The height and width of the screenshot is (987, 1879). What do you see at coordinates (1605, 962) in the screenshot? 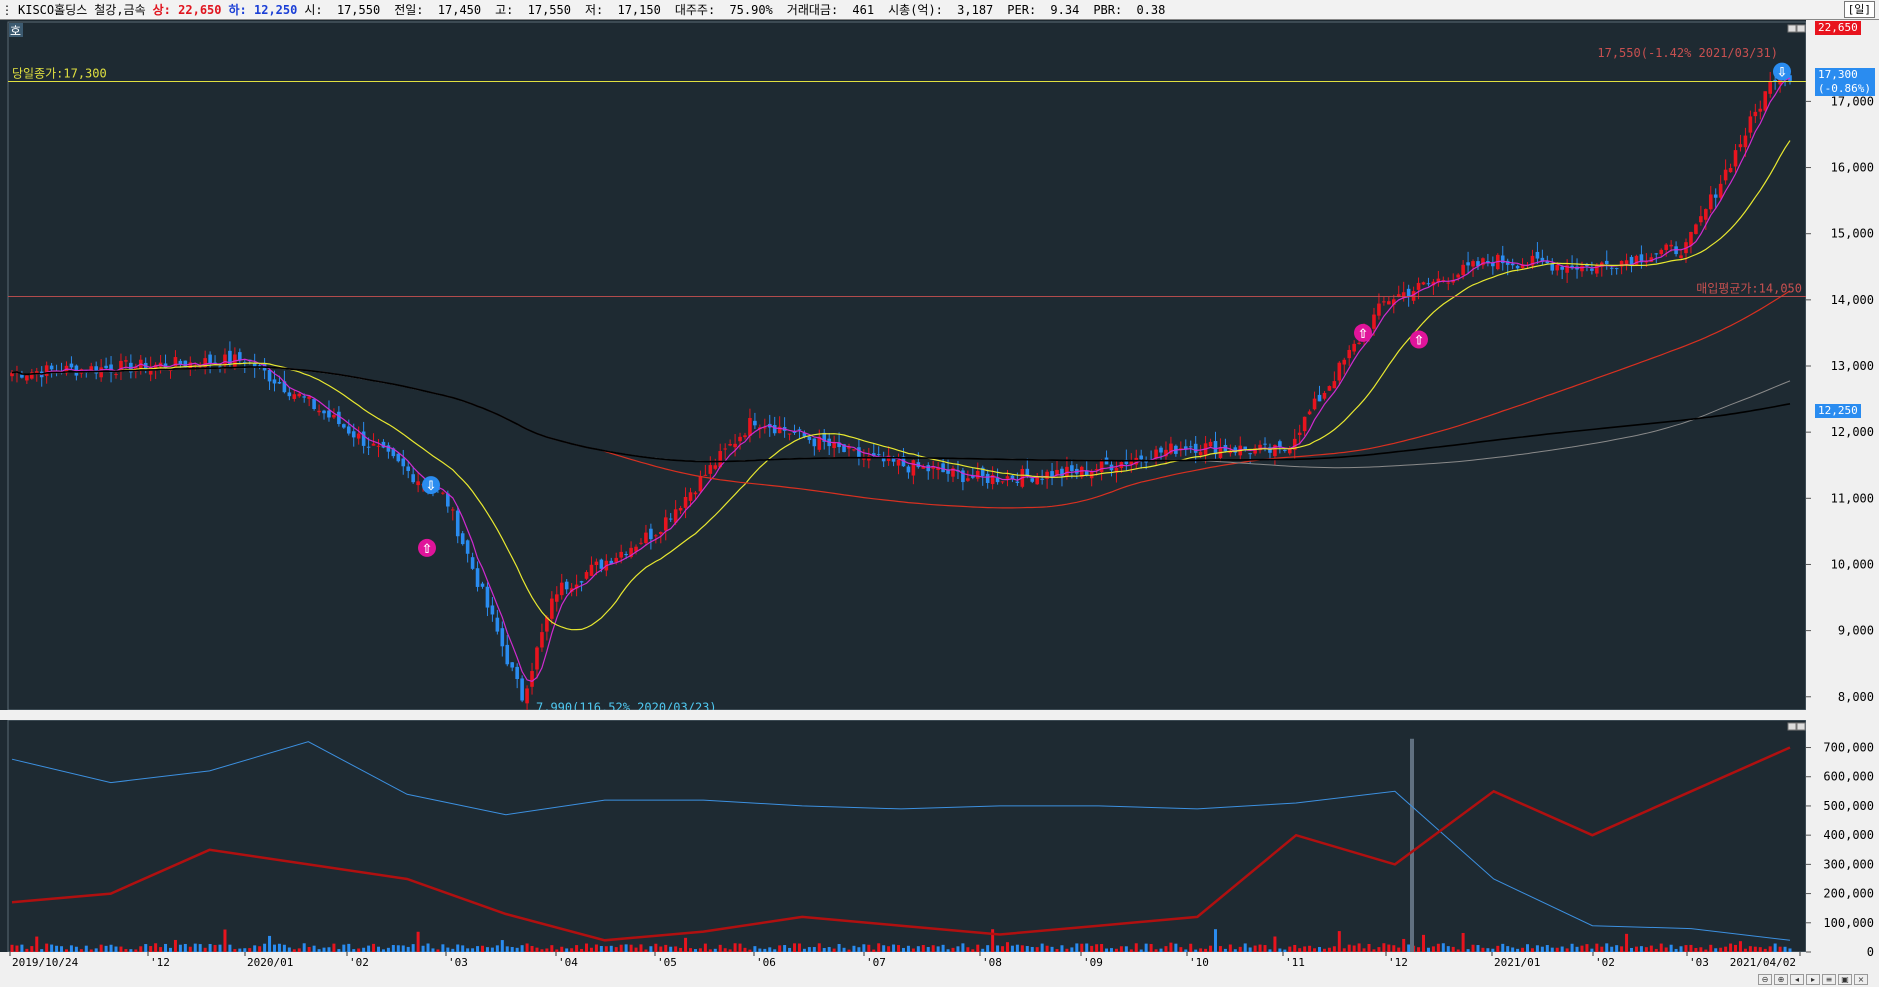
I see `x-tick-label: '02` at bounding box center [1605, 962].